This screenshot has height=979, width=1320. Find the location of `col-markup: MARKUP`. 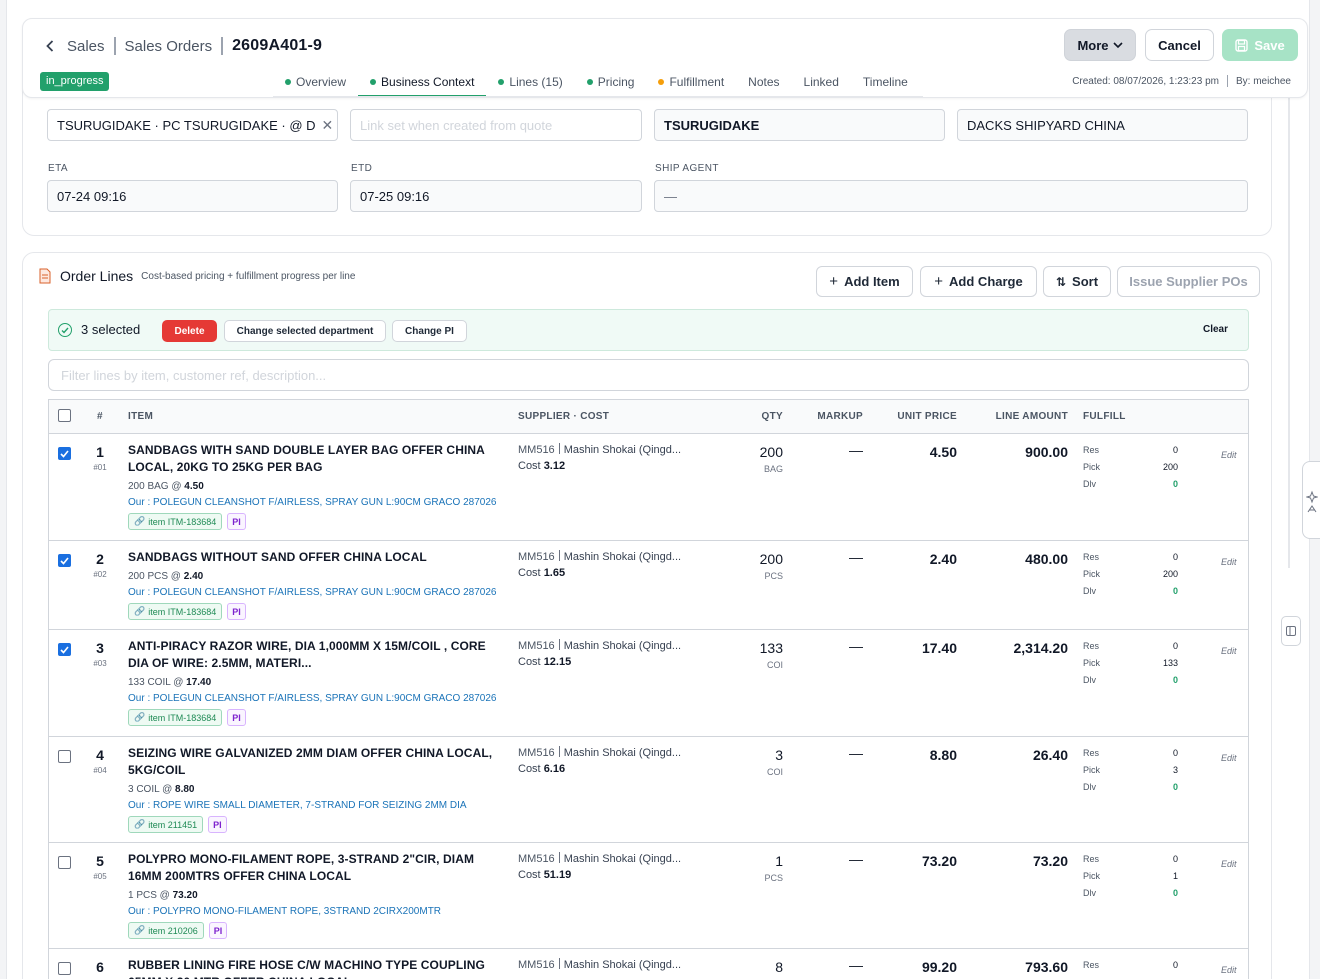

col-markup: MARKUP is located at coordinates (836, 416).